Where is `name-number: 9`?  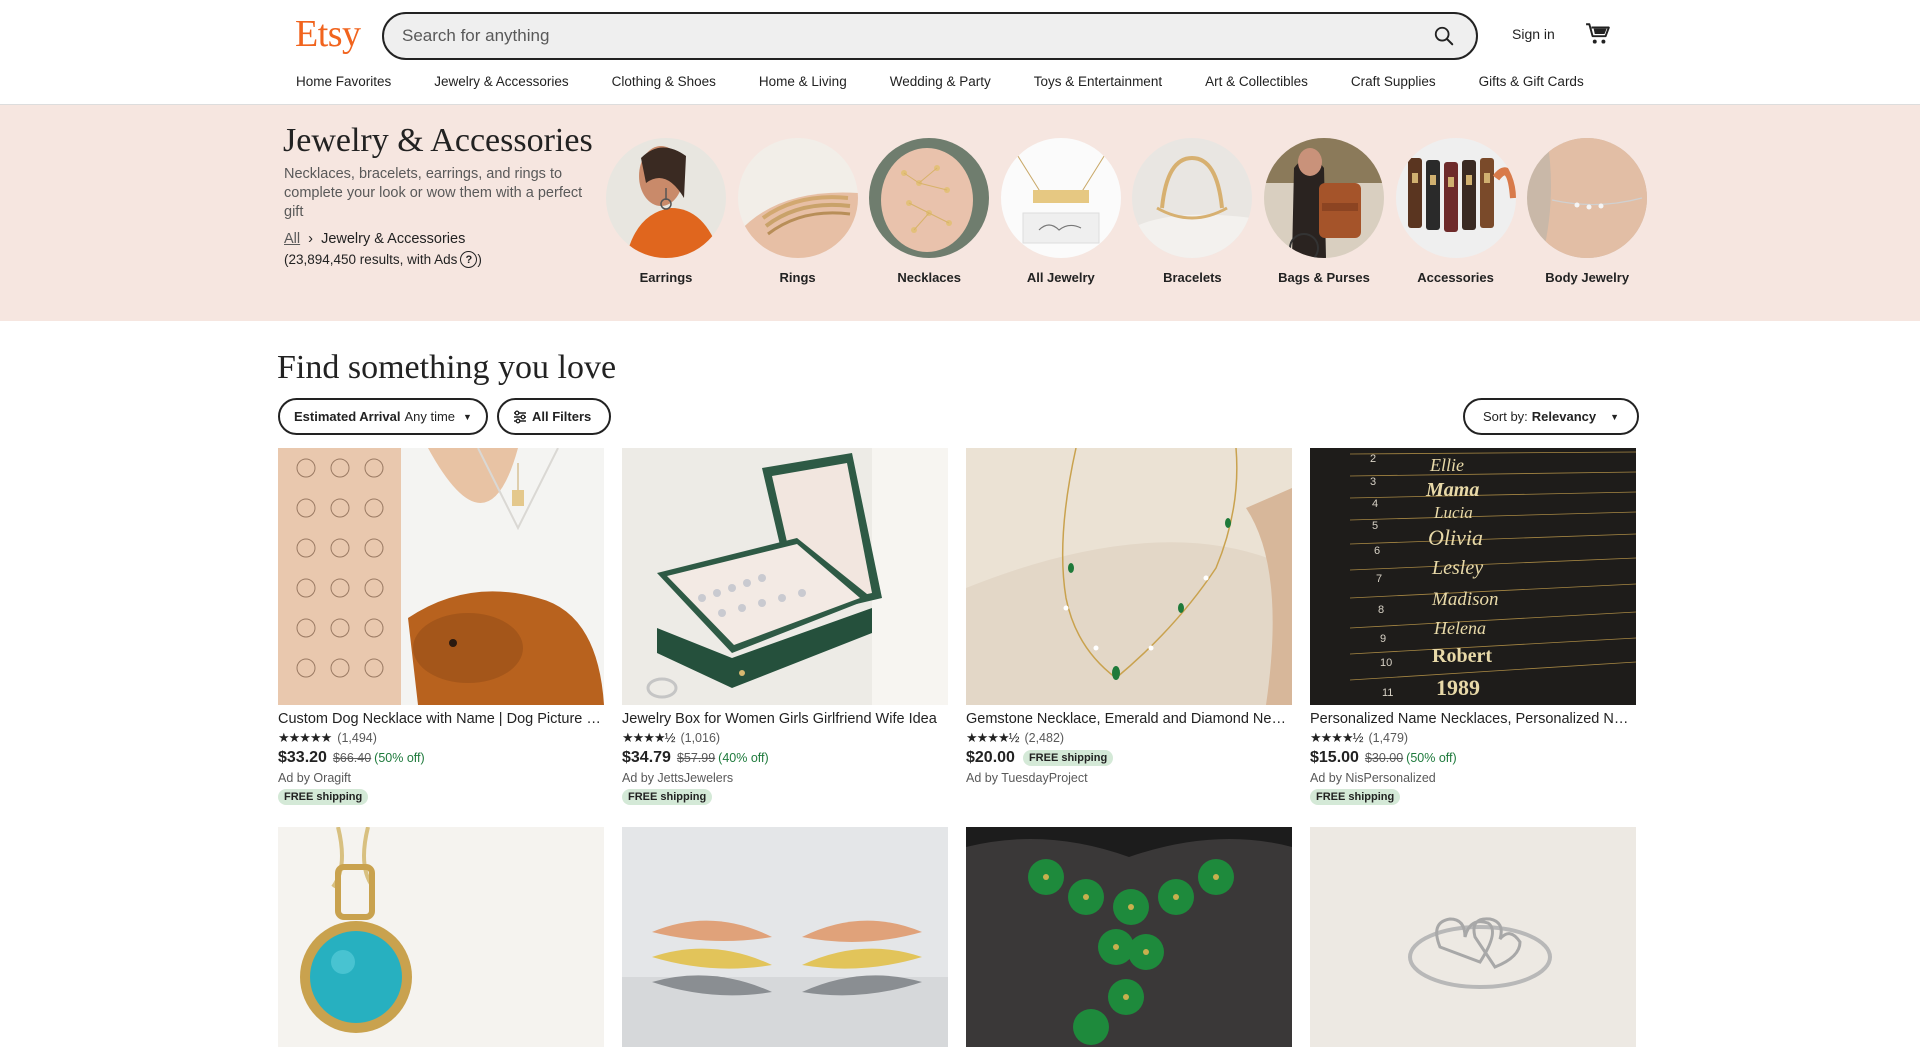
name-number: 9 is located at coordinates (1383, 639).